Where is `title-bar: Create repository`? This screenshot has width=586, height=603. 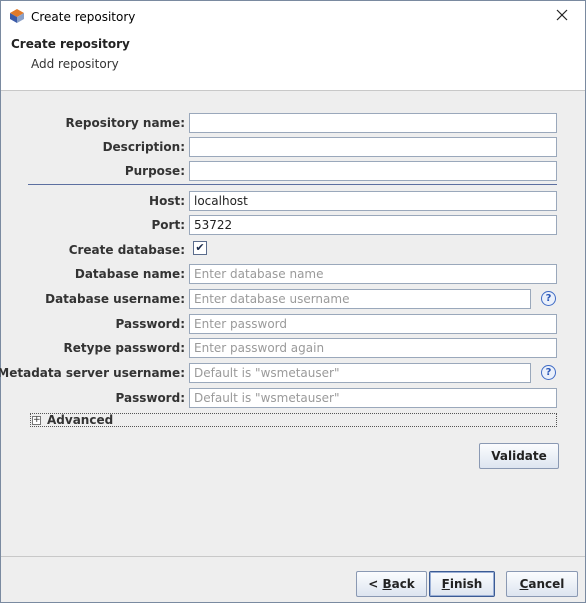
title-bar: Create repository is located at coordinates (293, 16).